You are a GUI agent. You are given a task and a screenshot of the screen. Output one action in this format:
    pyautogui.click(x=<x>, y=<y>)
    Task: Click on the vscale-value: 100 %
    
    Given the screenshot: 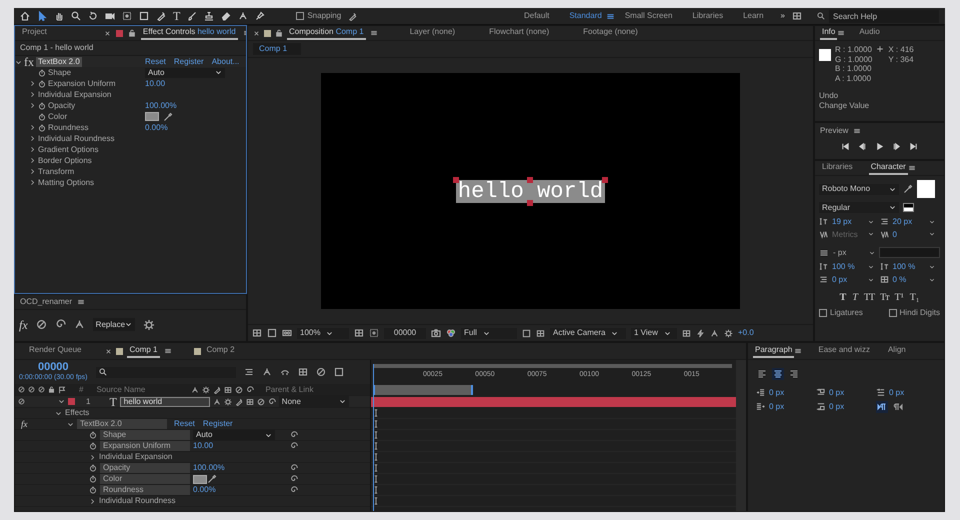 What is the action you would take?
    pyautogui.click(x=848, y=267)
    